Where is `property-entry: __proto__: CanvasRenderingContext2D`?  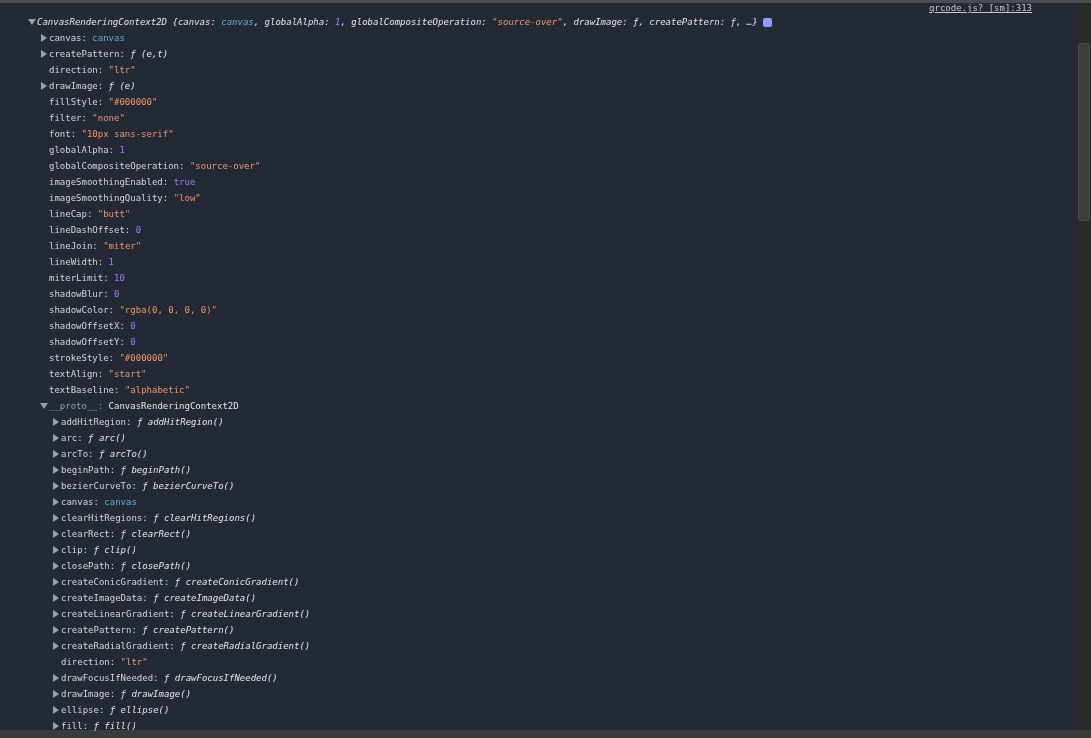
property-entry: __proto__: CanvasRenderingContext2D is located at coordinates (144, 406).